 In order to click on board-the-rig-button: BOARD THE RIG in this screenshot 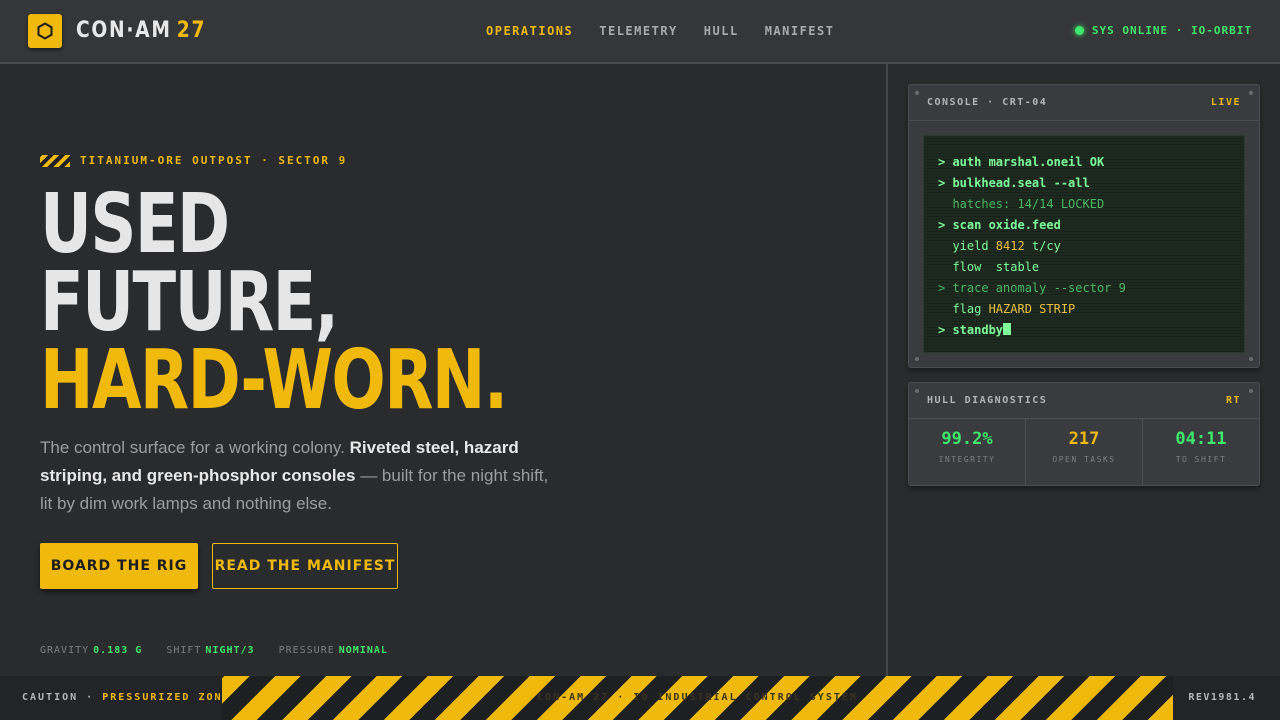, I will do `click(119, 566)`.